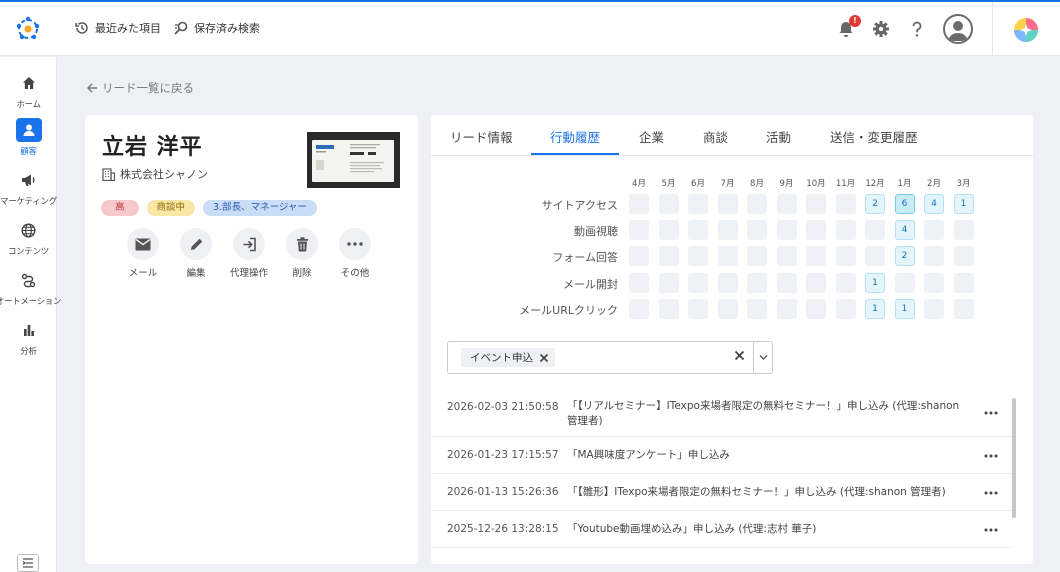 The width and height of the screenshot is (1060, 572). What do you see at coordinates (610, 357) in the screenshot?
I see `activity-filter-select: イベント申込` at bounding box center [610, 357].